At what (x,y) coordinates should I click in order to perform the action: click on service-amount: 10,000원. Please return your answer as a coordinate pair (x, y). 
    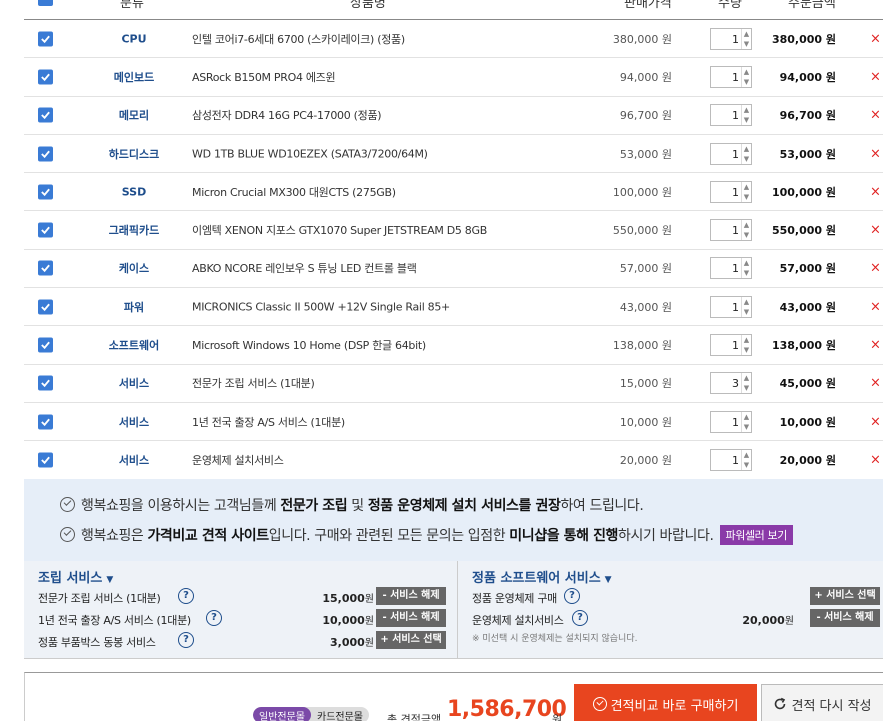
    Looking at the image, I should click on (348, 620).